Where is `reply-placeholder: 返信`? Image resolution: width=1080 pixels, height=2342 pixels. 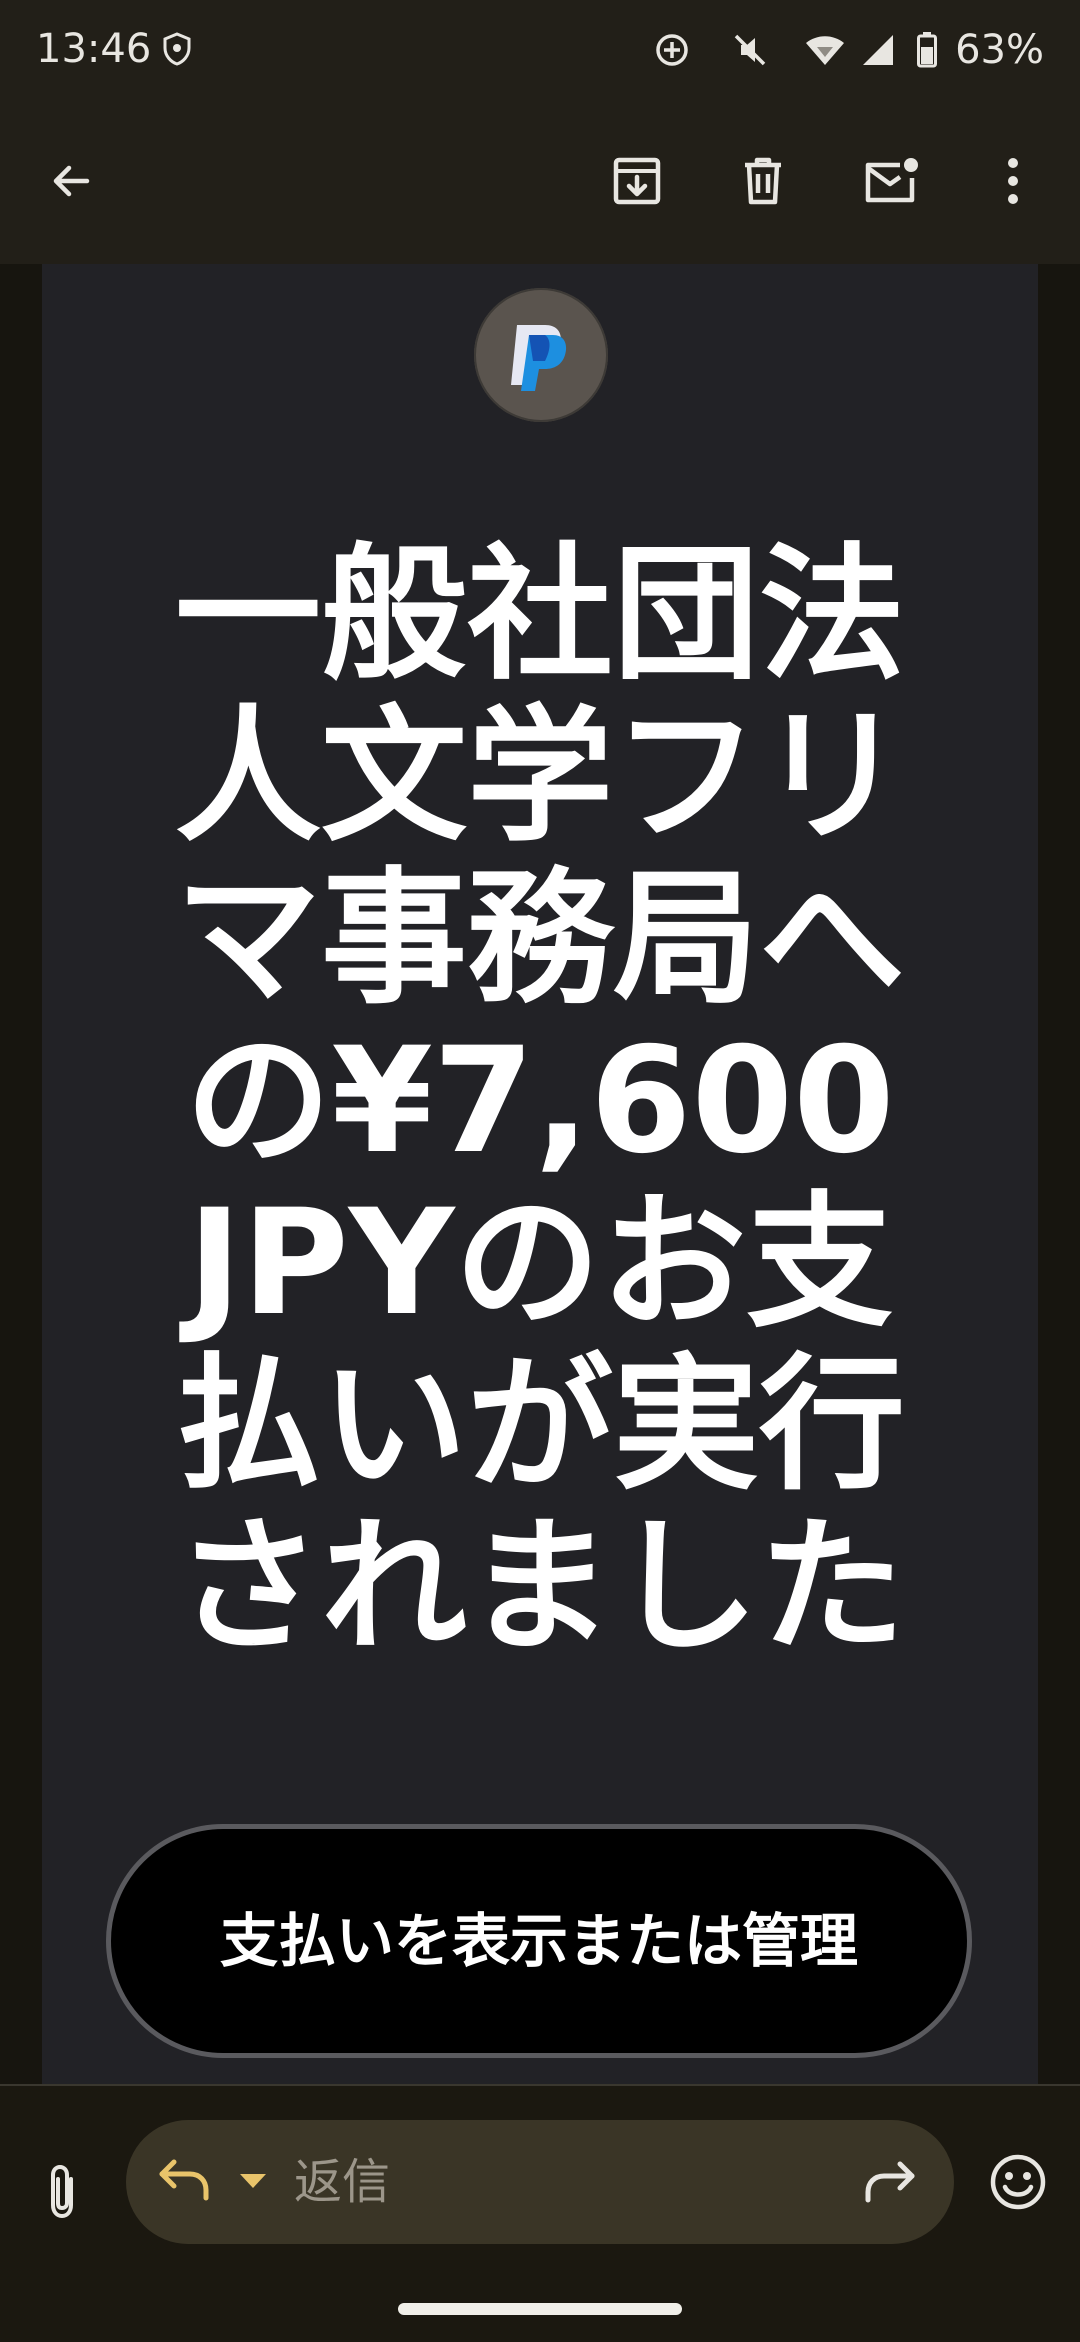 reply-placeholder: 返信 is located at coordinates (342, 2182).